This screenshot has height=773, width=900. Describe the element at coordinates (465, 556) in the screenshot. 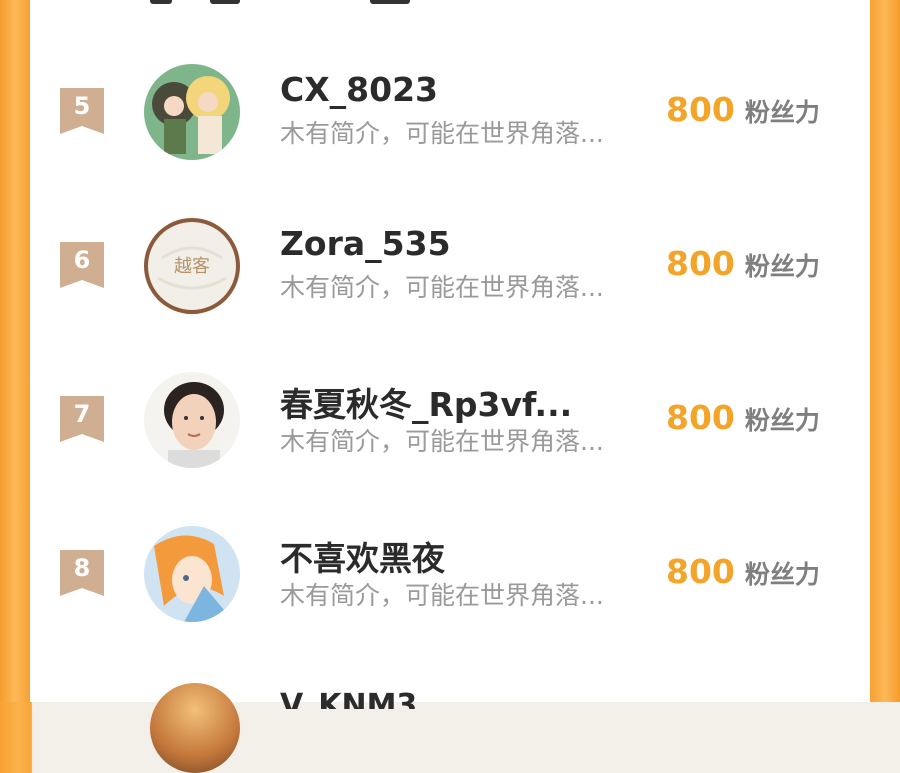

I see `user-name: 不喜欢黑夜` at that location.